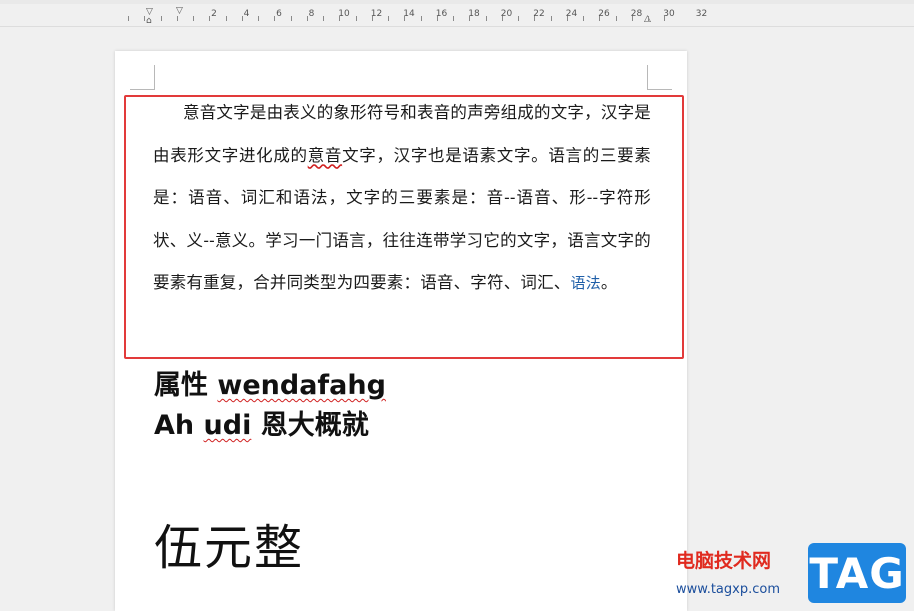  What do you see at coordinates (857, 573) in the screenshot?
I see `watermark-tag-logo: TAG` at bounding box center [857, 573].